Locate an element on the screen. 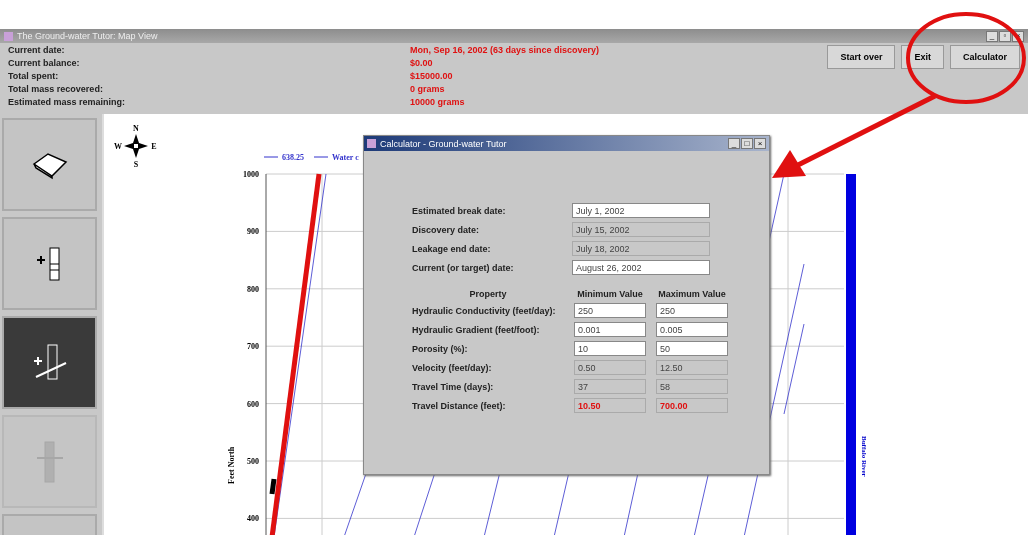  compass-north: N is located at coordinates (136, 128).